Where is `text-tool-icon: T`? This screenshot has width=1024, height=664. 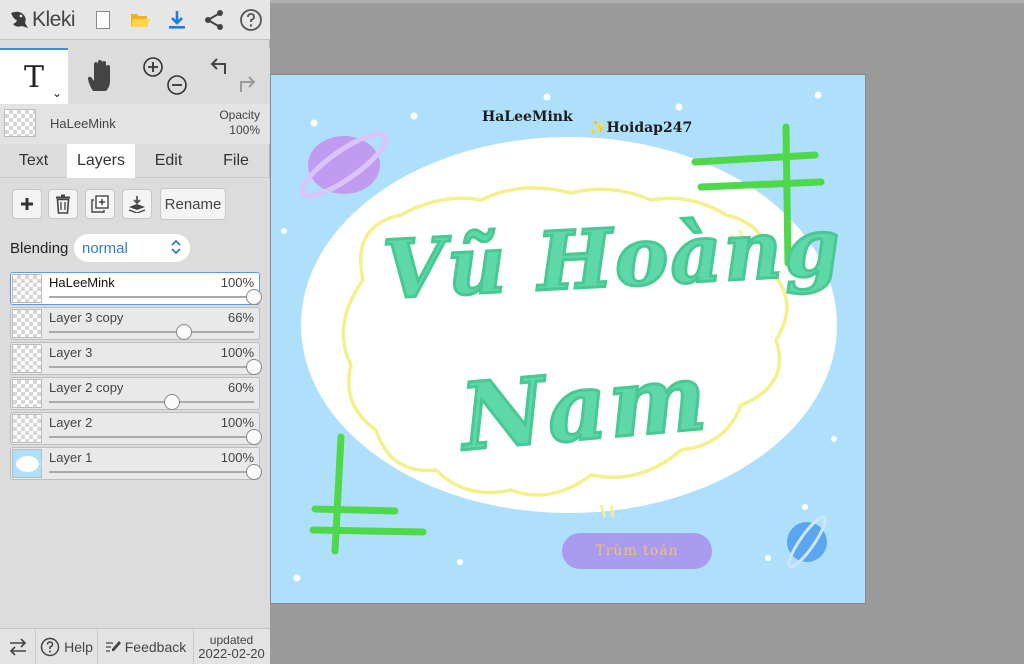
text-tool-icon: T is located at coordinates (33, 77).